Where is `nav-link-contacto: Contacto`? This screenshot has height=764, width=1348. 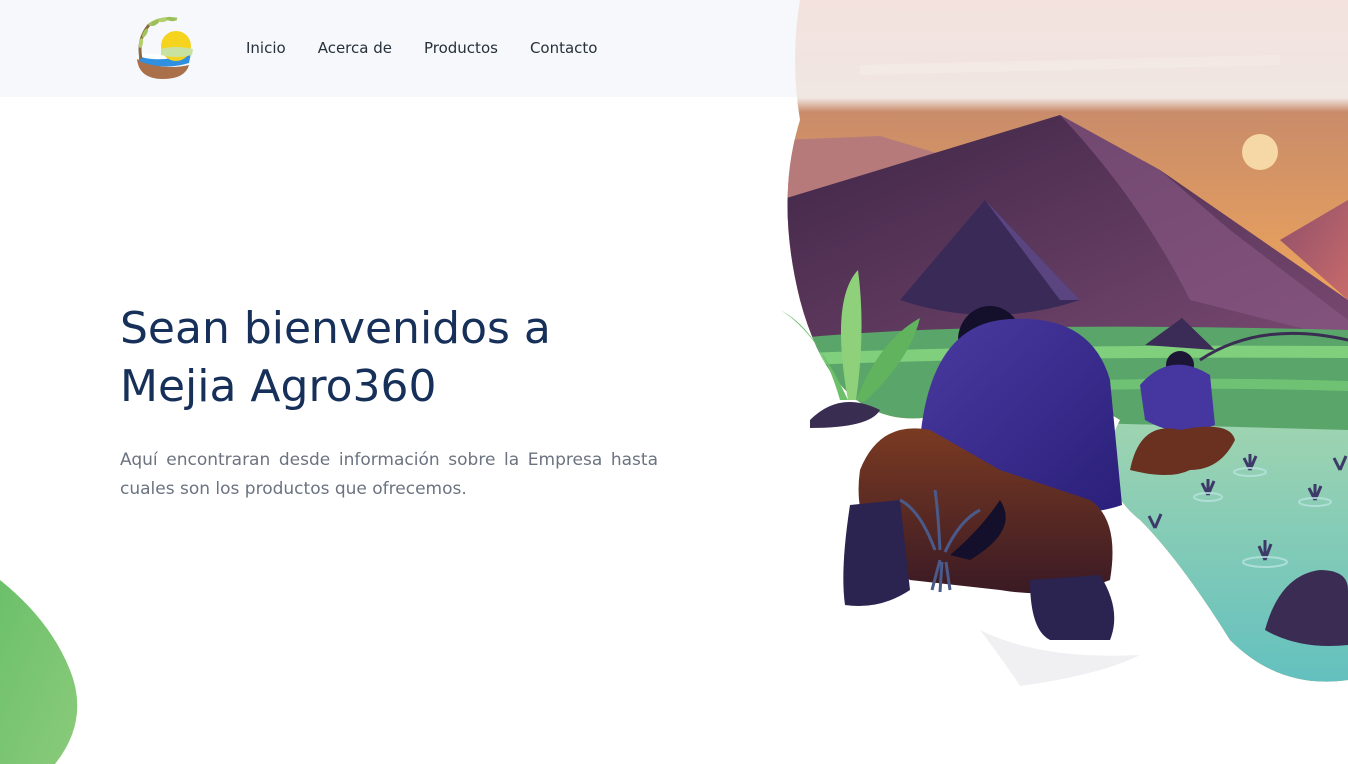 nav-link-contacto: Contacto is located at coordinates (564, 48).